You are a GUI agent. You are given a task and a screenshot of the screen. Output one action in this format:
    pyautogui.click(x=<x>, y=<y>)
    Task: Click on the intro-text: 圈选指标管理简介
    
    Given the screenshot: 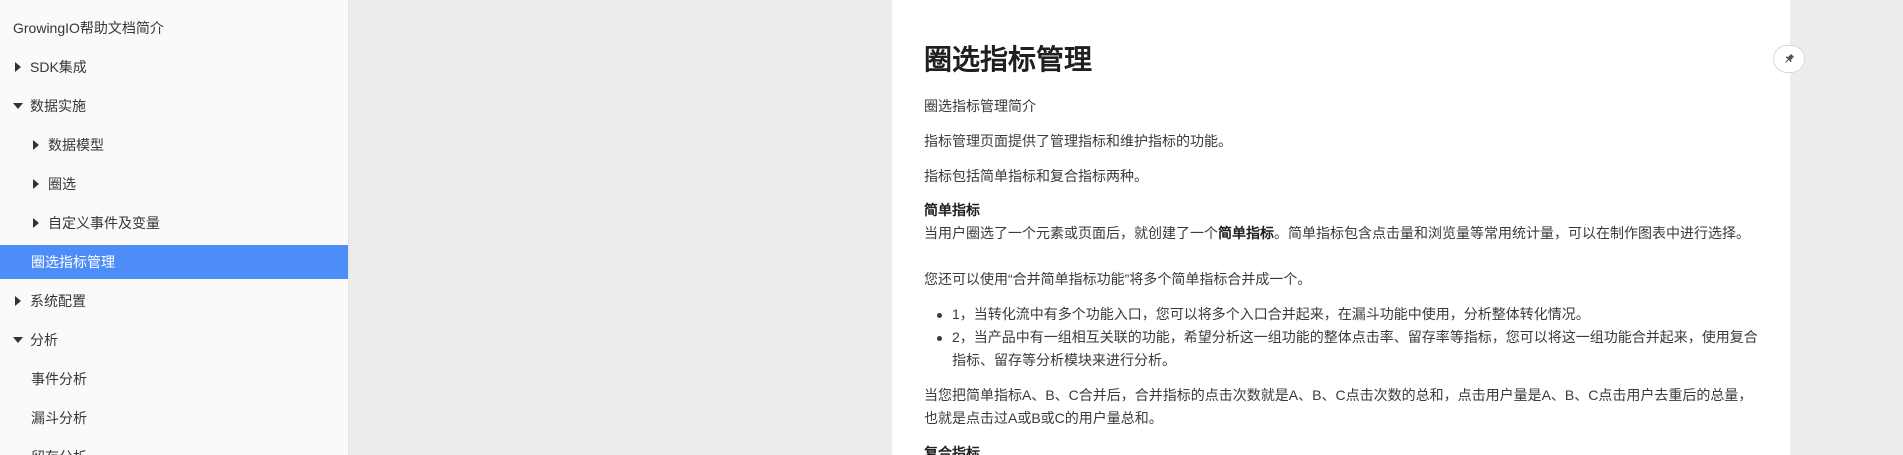 What is the action you would take?
    pyautogui.click(x=980, y=106)
    